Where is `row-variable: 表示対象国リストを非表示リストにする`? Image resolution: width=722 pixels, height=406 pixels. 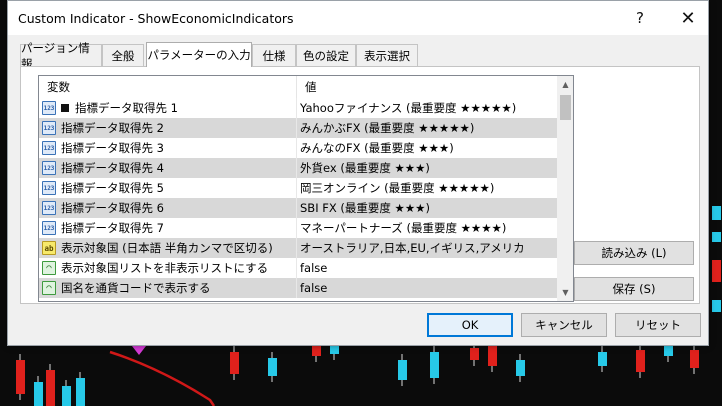 row-variable: 表示対象国リストを非表示リストにする is located at coordinates (164, 268).